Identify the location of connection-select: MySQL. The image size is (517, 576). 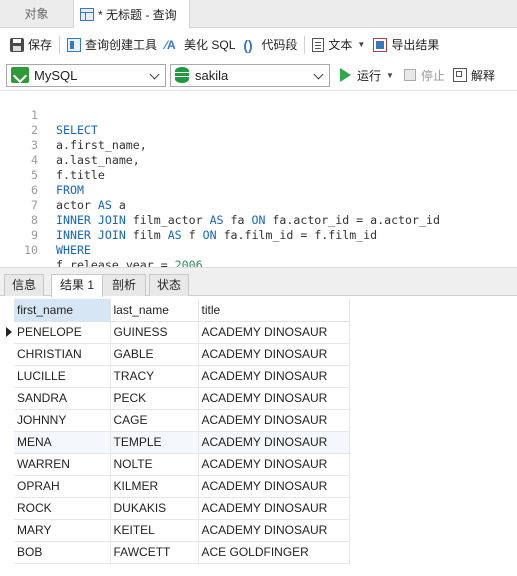
(86, 75).